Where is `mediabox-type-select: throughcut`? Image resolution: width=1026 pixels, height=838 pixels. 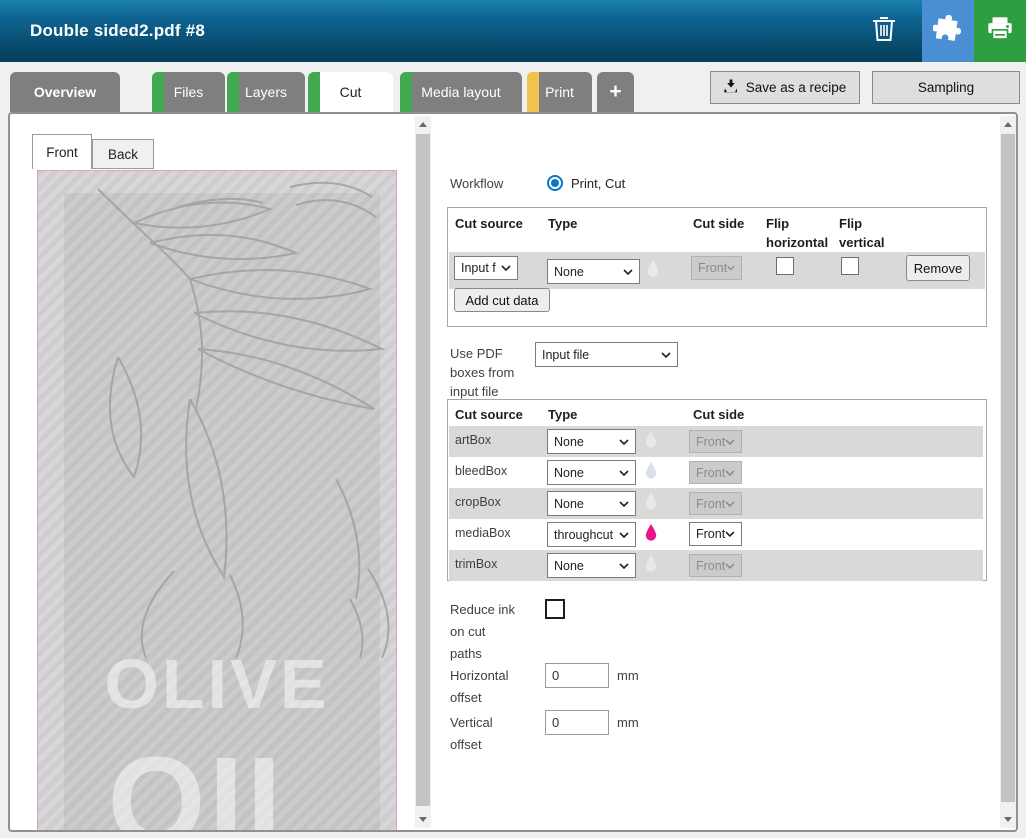
mediabox-type-select: throughcut is located at coordinates (591, 534).